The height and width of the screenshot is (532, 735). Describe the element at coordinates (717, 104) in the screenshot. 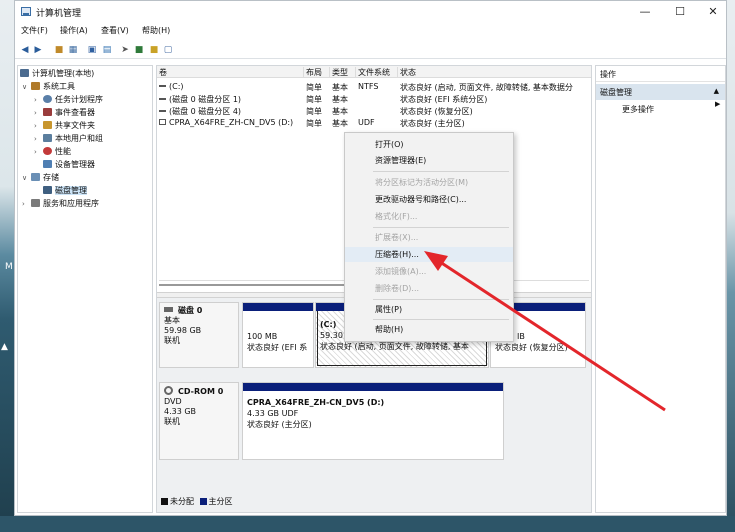

I see `more-actions-arrow-icon: ▶` at that location.